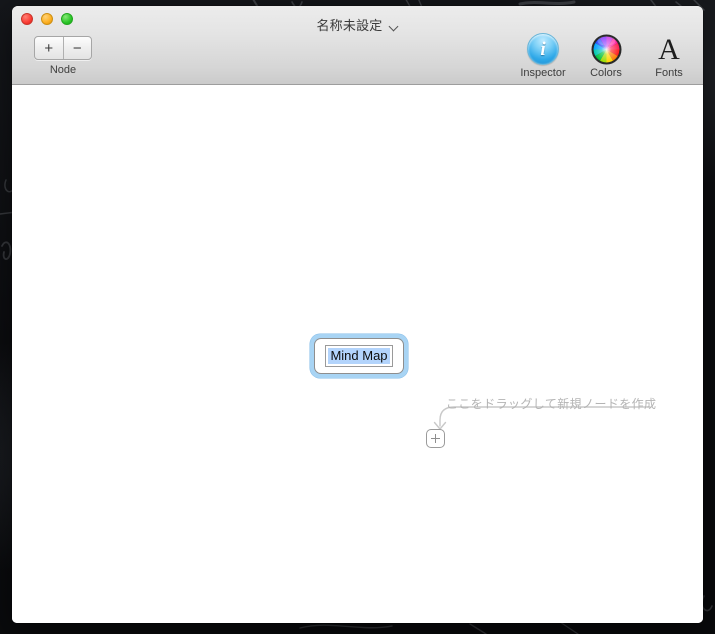  I want to click on page-title: 名称未設定, so click(349, 25).